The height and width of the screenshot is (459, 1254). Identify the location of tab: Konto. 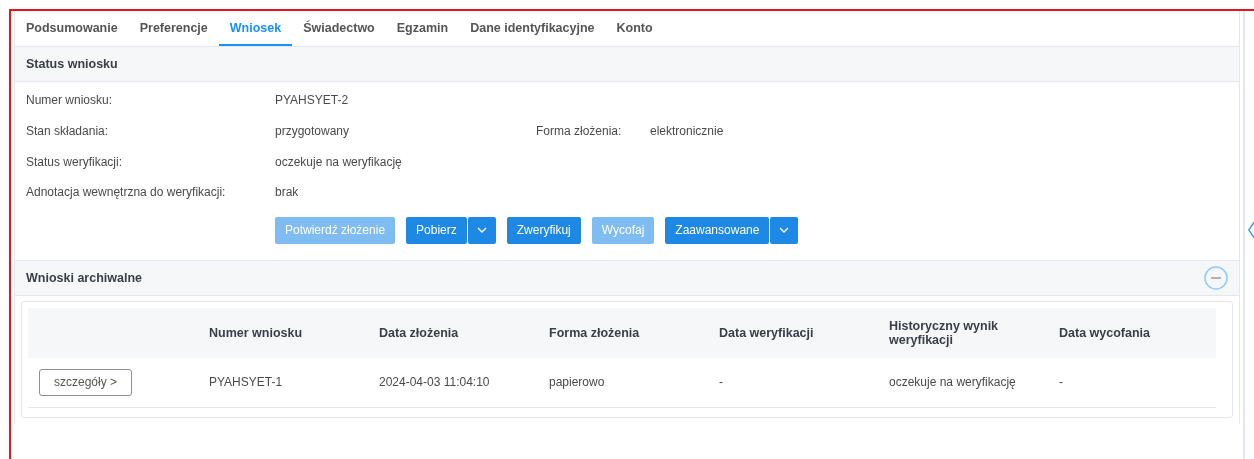
(634, 28).